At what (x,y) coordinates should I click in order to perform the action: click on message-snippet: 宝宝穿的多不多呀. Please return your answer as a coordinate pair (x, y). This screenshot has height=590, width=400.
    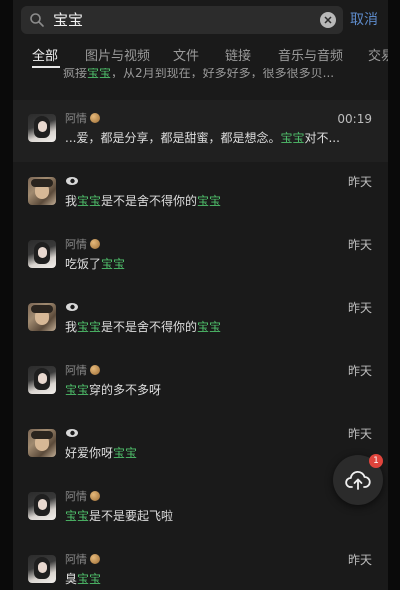
    Looking at the image, I should click on (113, 390).